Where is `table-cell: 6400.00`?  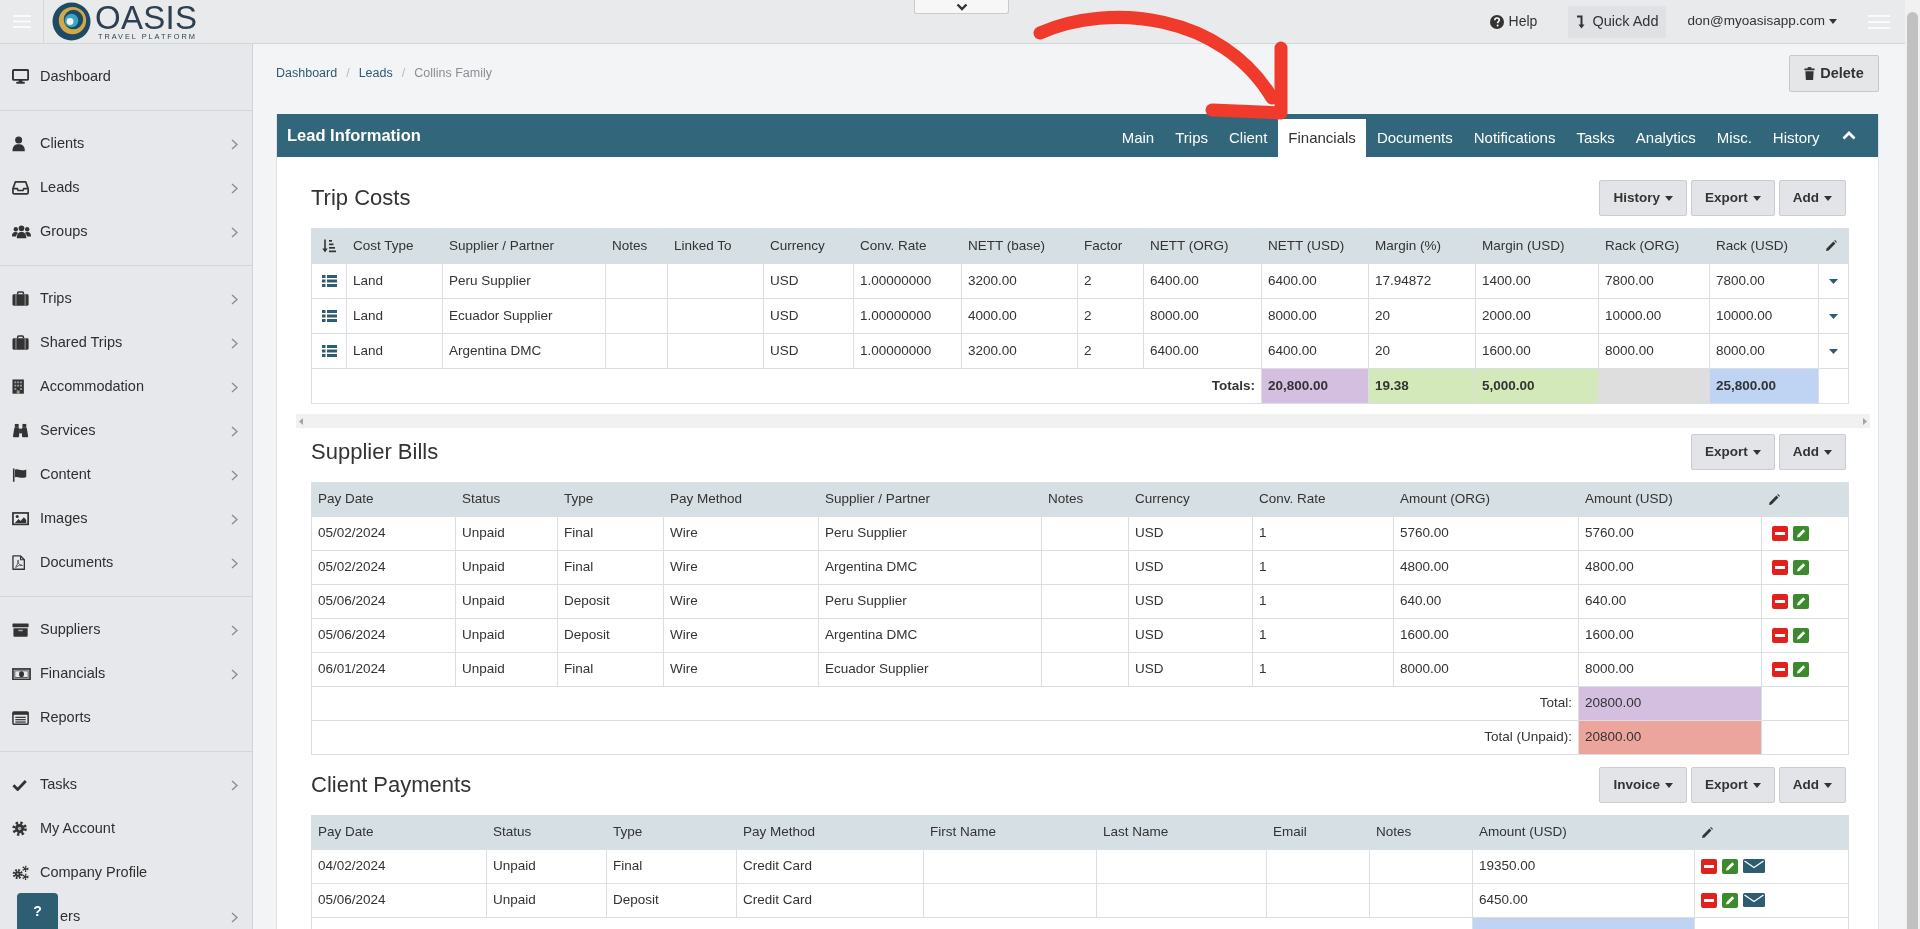
table-cell: 6400.00 is located at coordinates (1315, 351).